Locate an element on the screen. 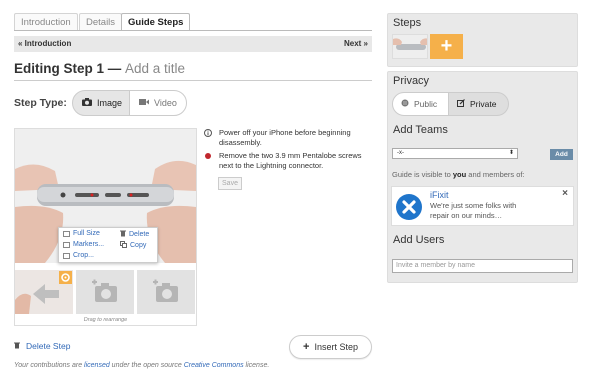  red-bullet-icon is located at coordinates (208, 156).